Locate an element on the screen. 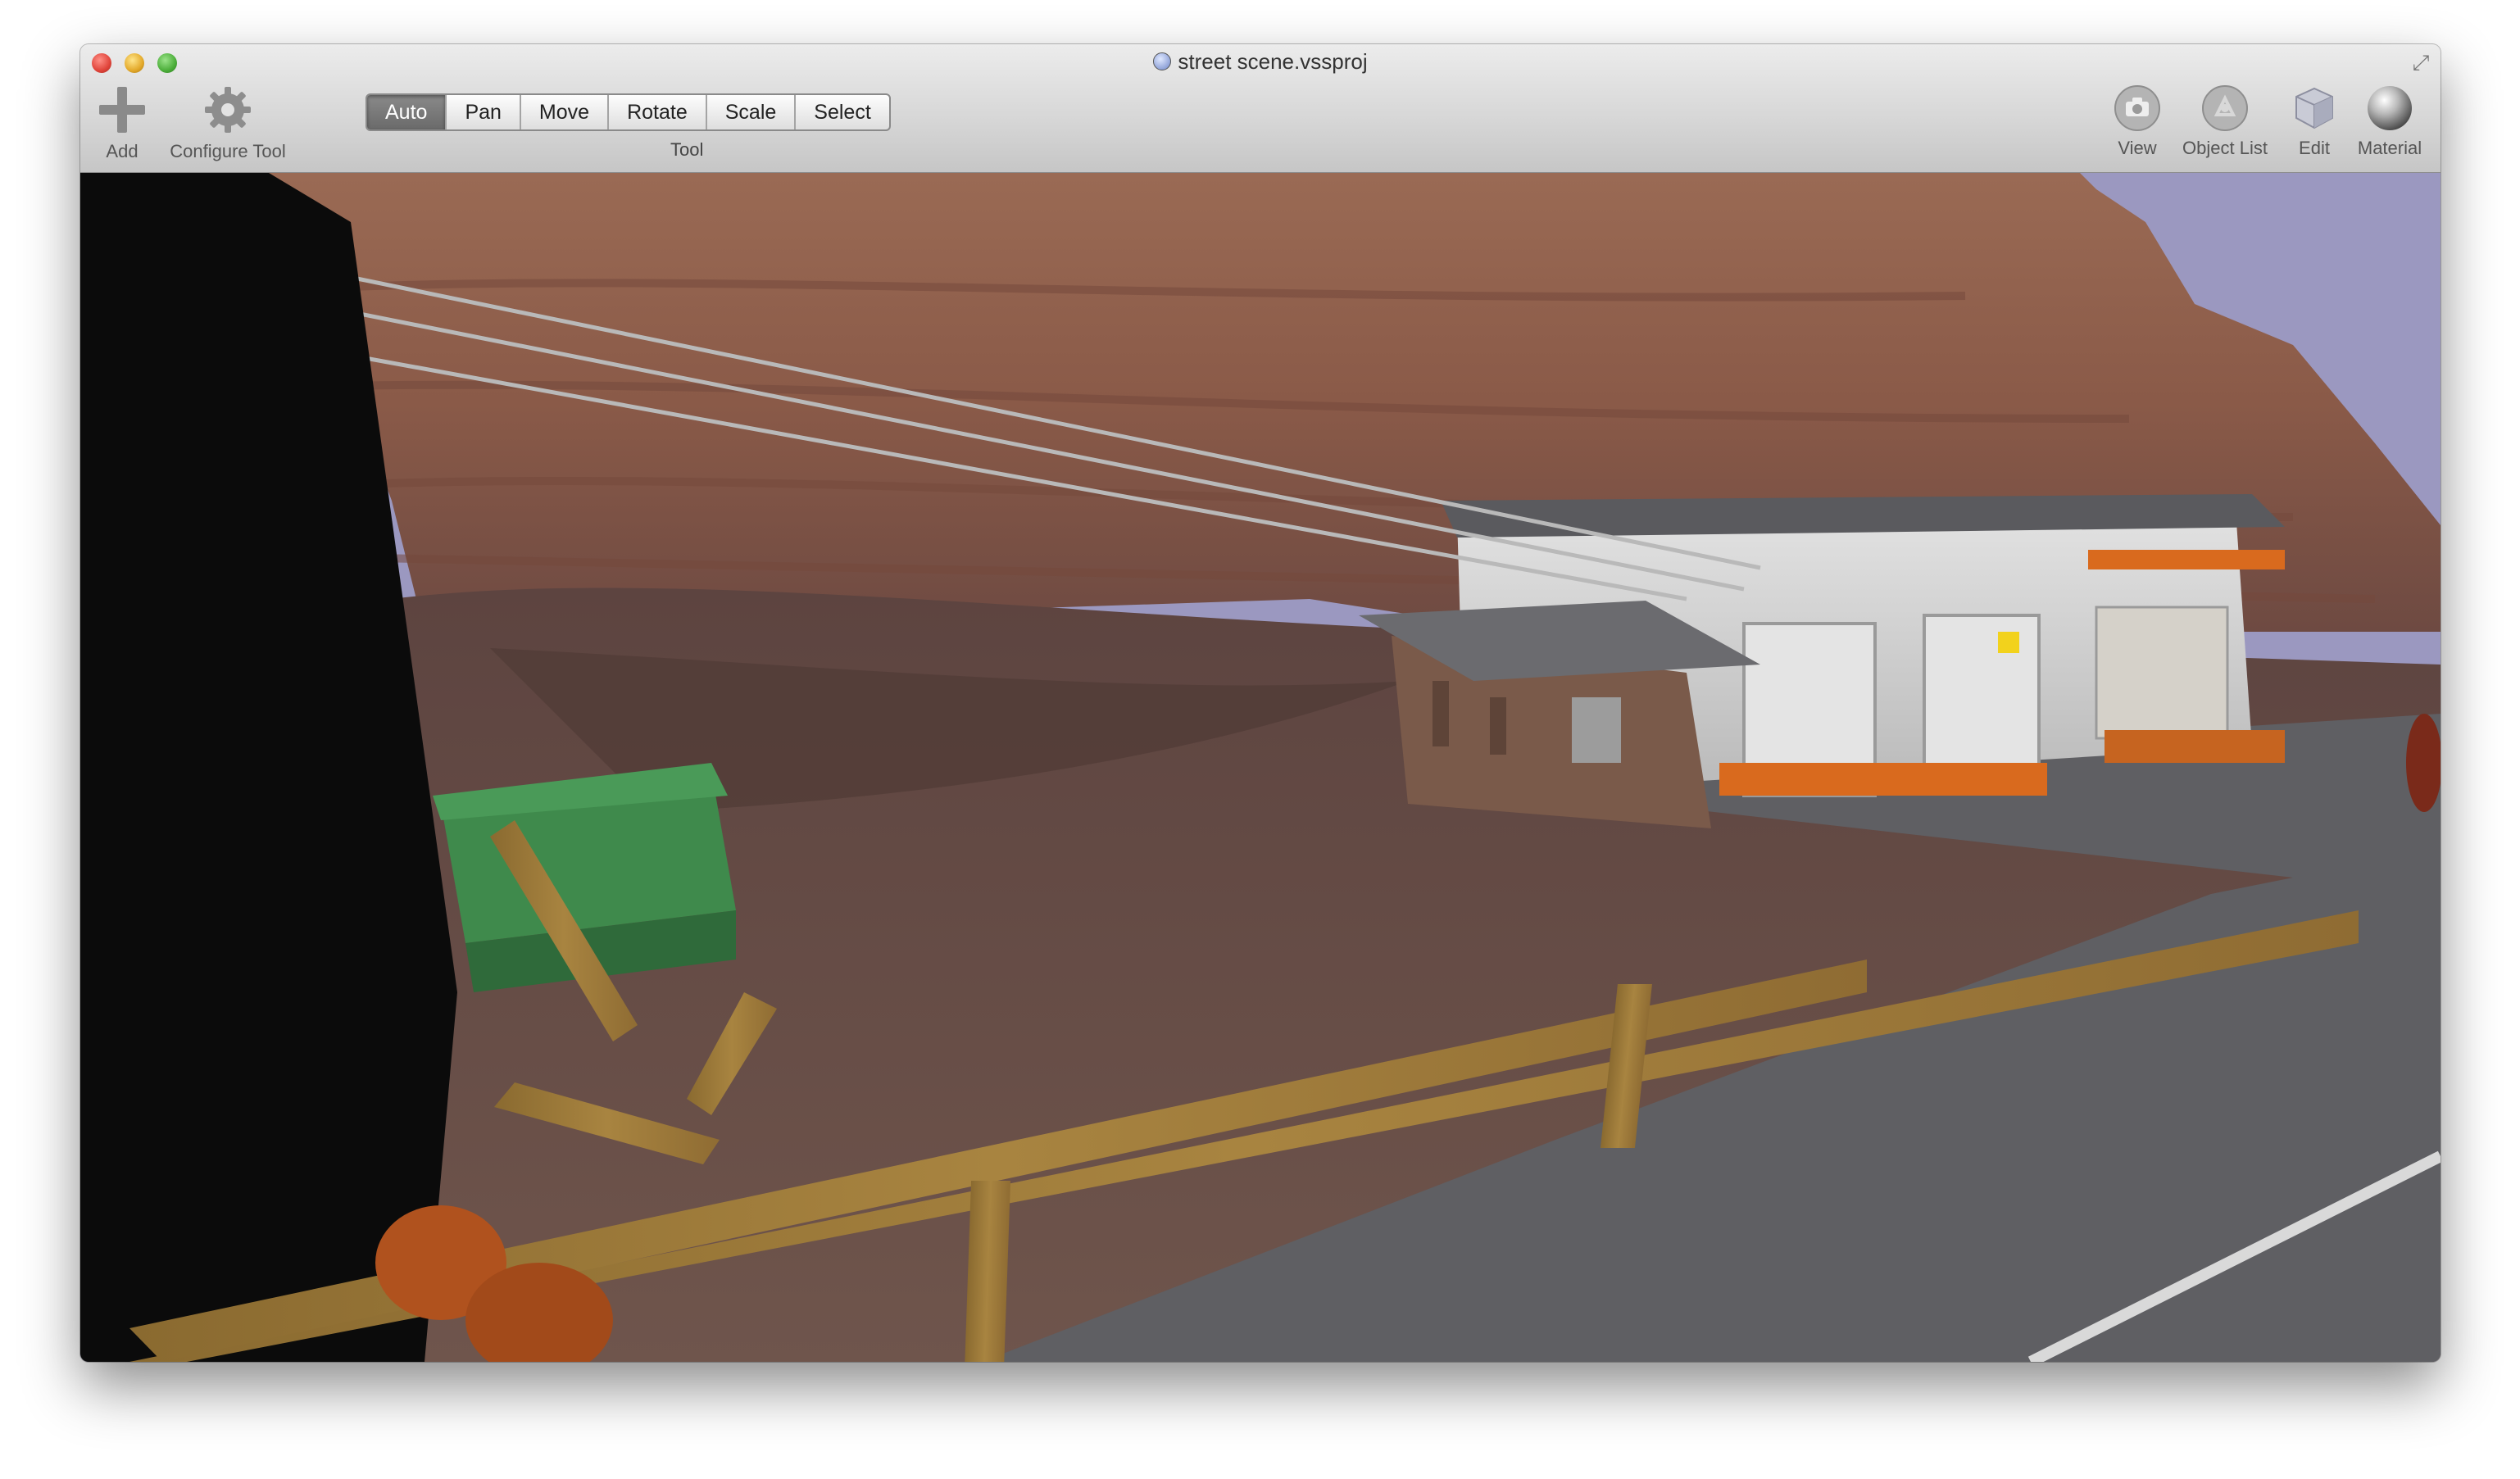 Image resolution: width=2520 pixels, height=1479 pixels. fullscreen-arrows-icon: ⤢ is located at coordinates (2420, 62).